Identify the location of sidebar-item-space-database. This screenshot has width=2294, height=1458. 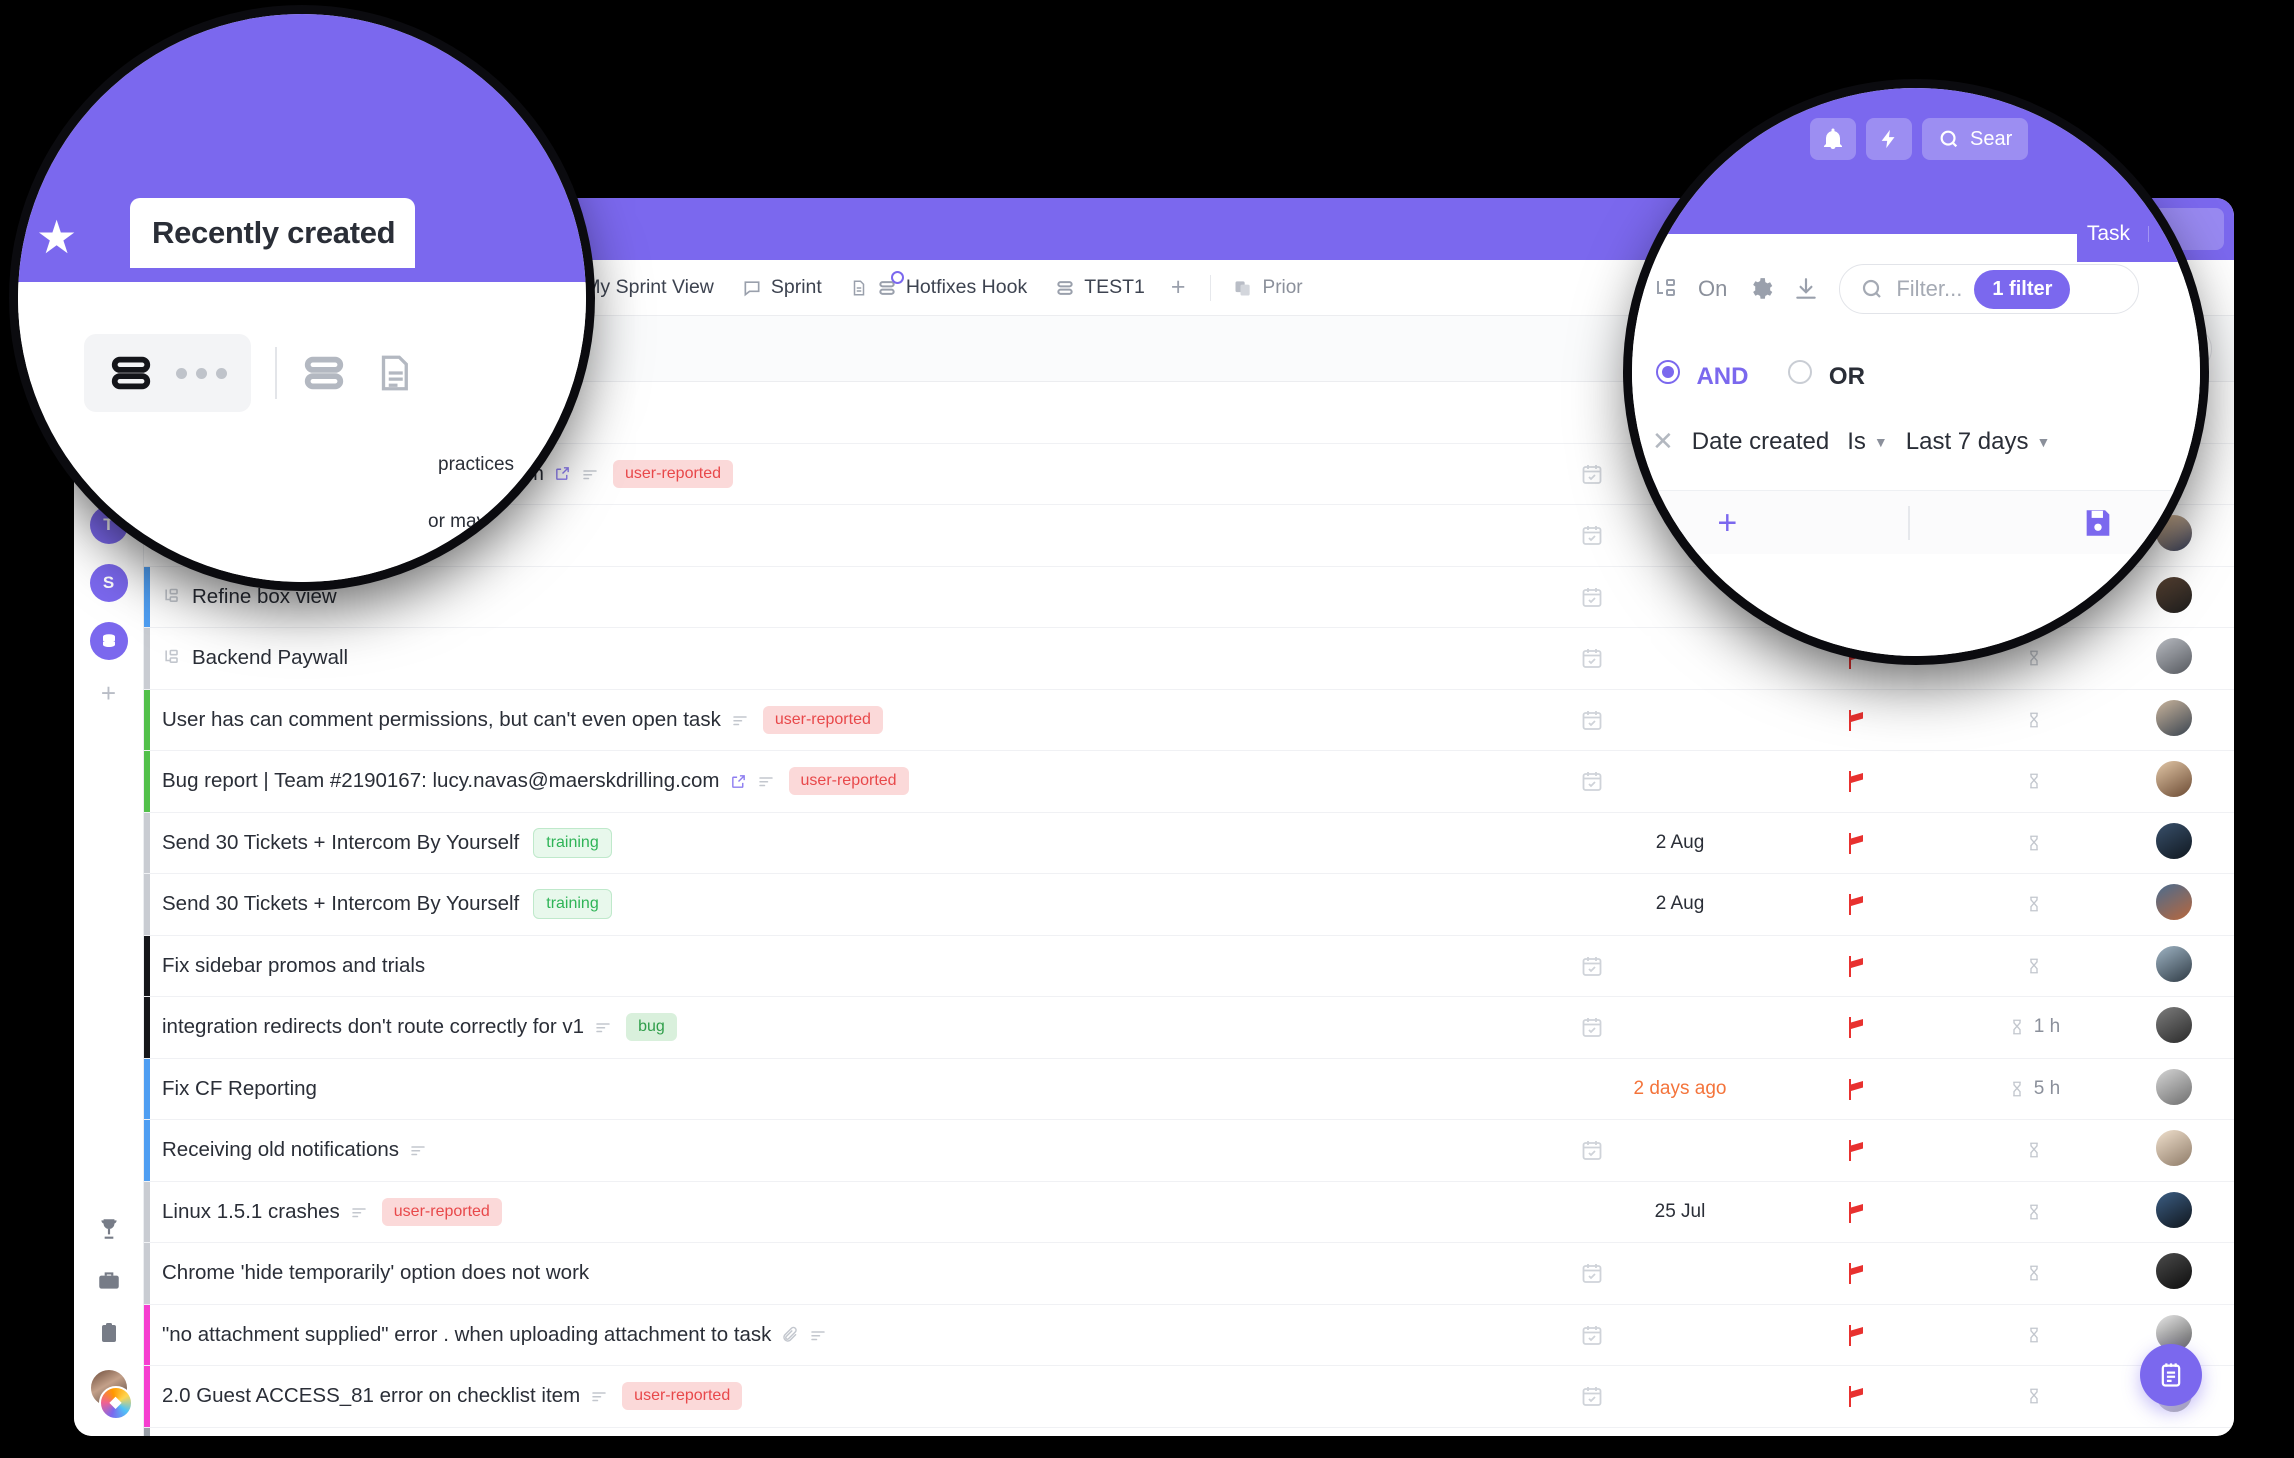
(108, 641).